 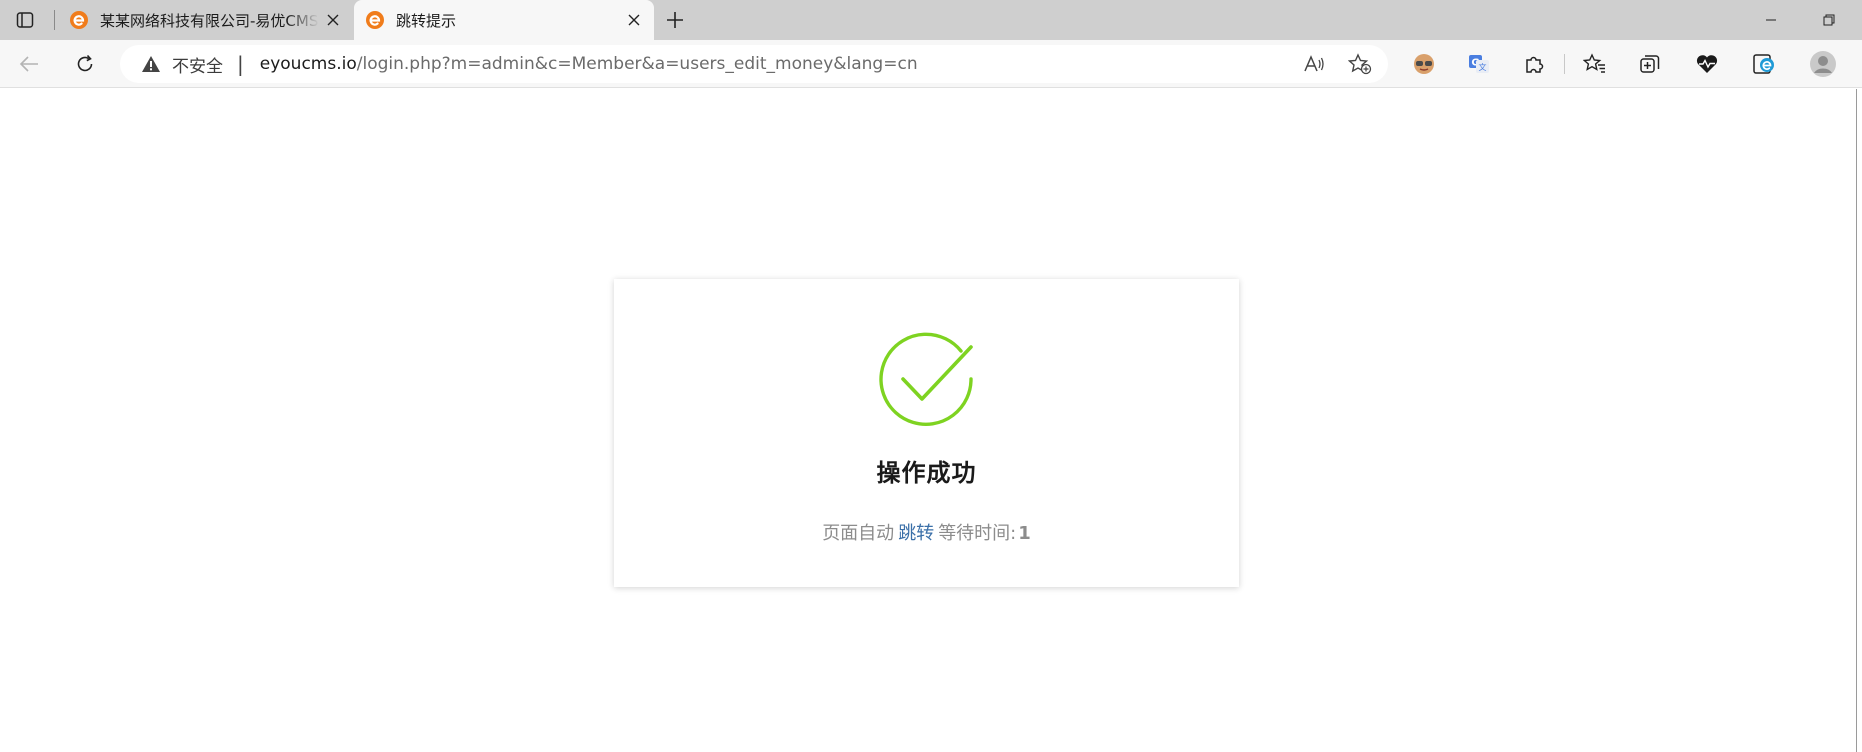 I want to click on tab-inactive: 某某网络科技有限公司-易优CMS, so click(x=205, y=20).